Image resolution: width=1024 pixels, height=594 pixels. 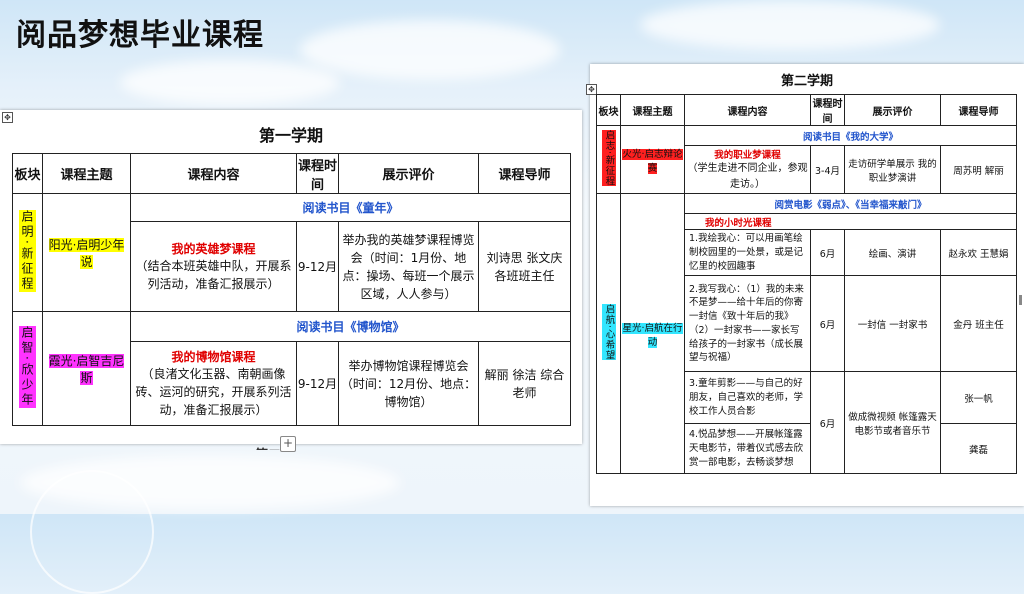 What do you see at coordinates (978, 449) in the screenshot?
I see `row-tutor: 龚磊` at bounding box center [978, 449].